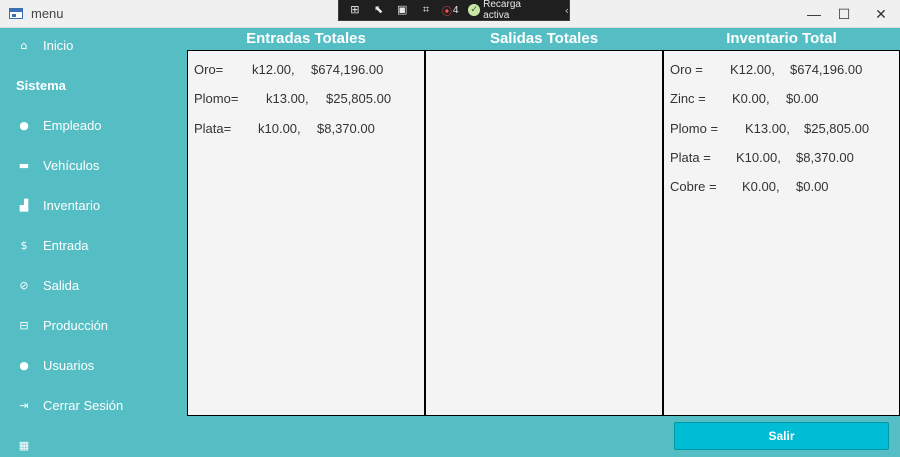 The height and width of the screenshot is (457, 900). Describe the element at coordinates (209, 69) in the screenshot. I see `material-name: Oro=` at that location.